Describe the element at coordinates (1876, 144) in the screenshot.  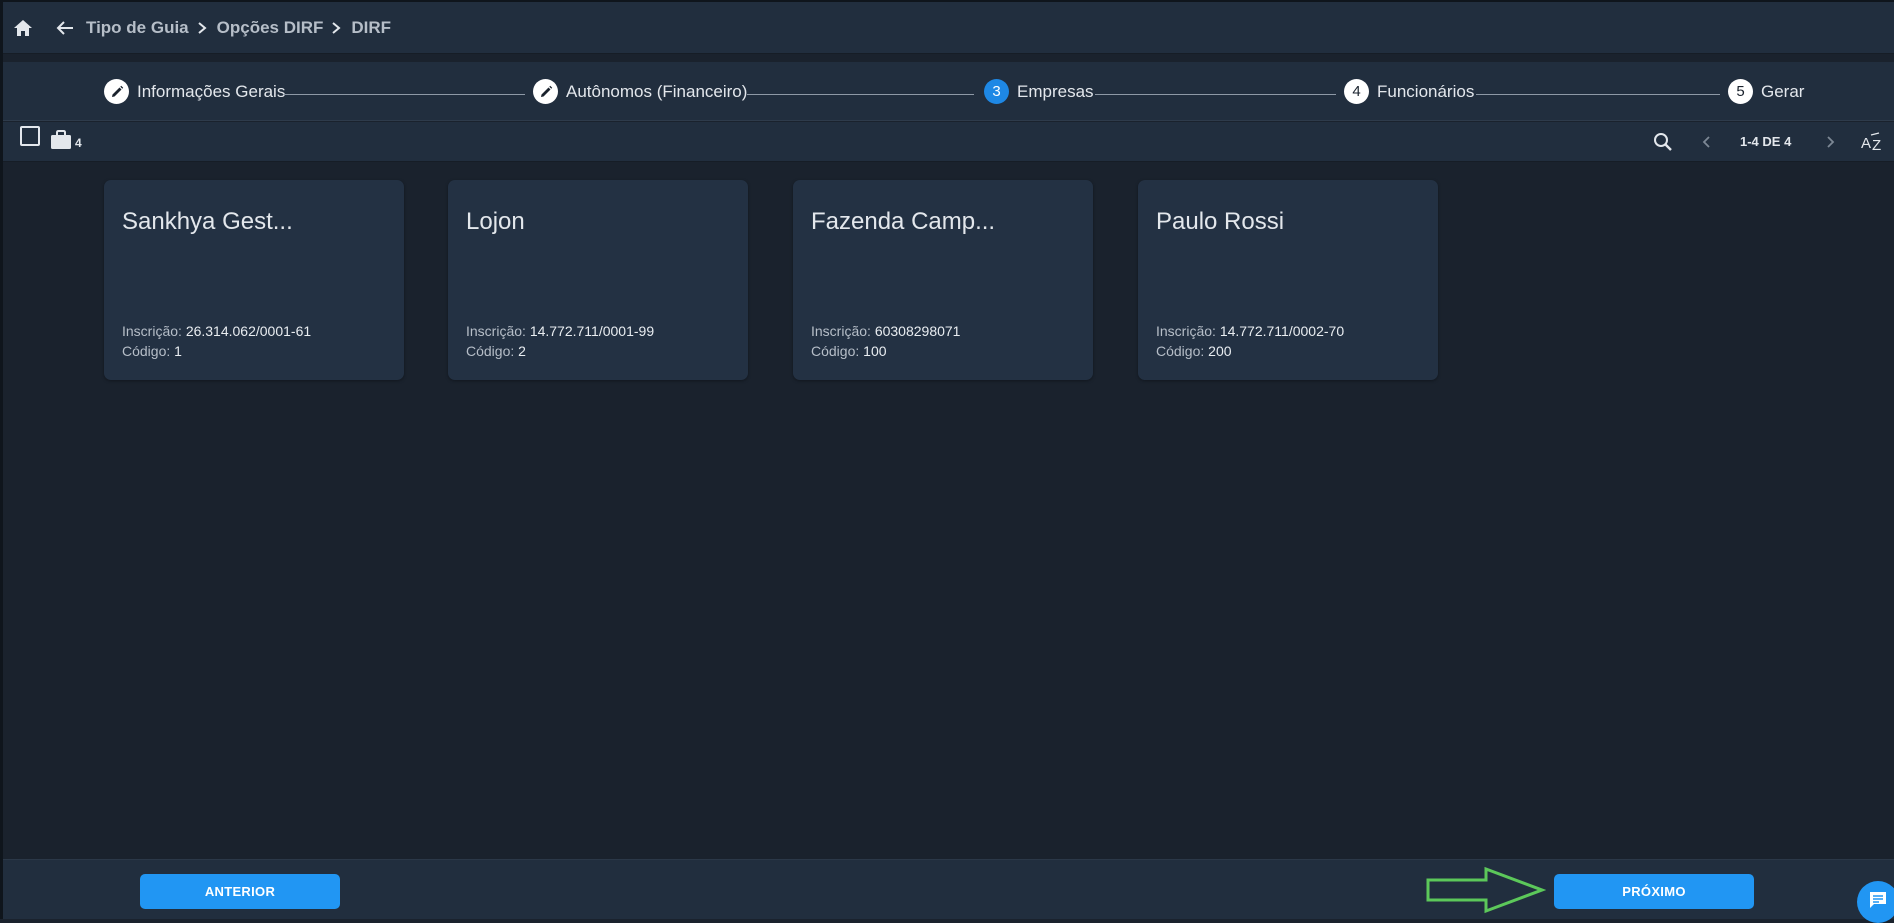
I see `svg-text: Z` at that location.